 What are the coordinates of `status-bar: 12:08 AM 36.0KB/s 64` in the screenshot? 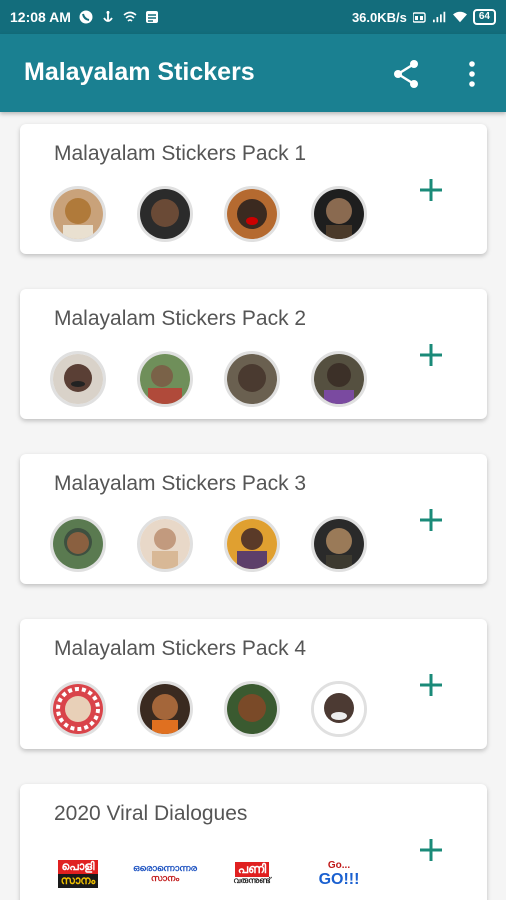 It's located at (253, 17).